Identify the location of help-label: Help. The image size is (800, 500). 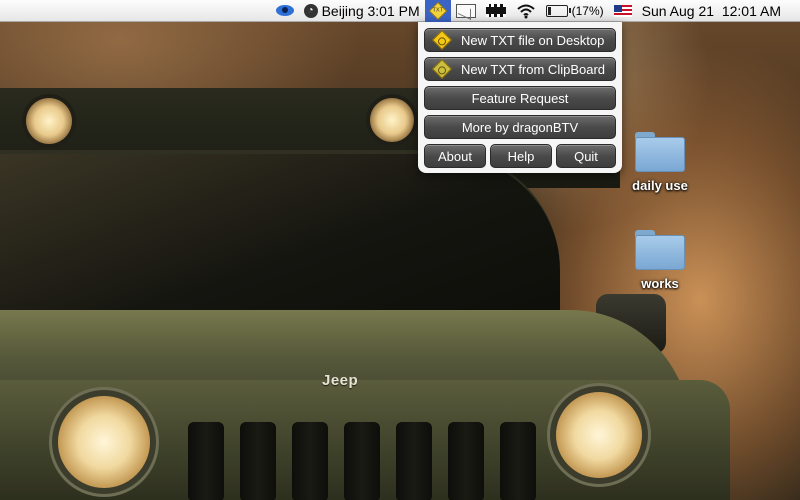
(521, 156).